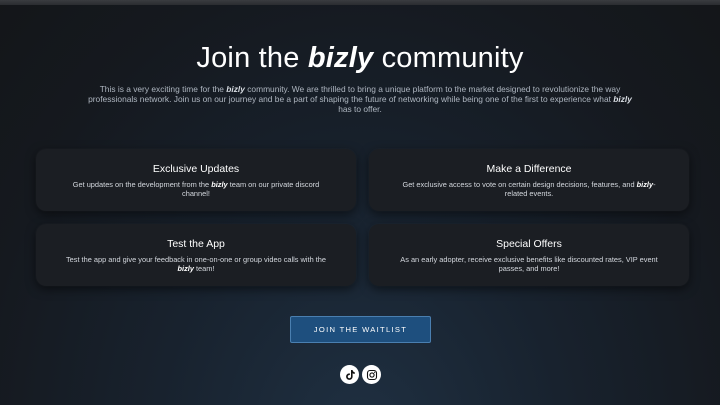 This screenshot has width=720, height=405. I want to click on card-title: Special Offers, so click(529, 244).